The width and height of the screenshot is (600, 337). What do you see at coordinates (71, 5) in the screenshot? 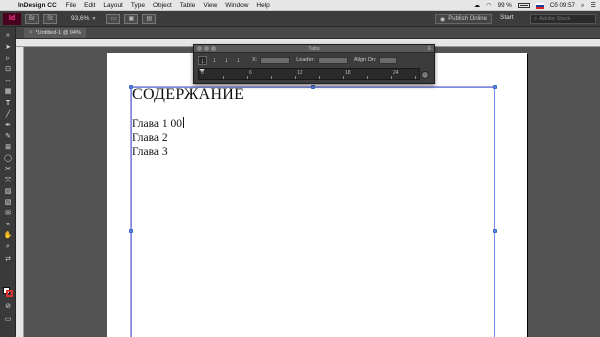
I see `menu-file: File` at bounding box center [71, 5].